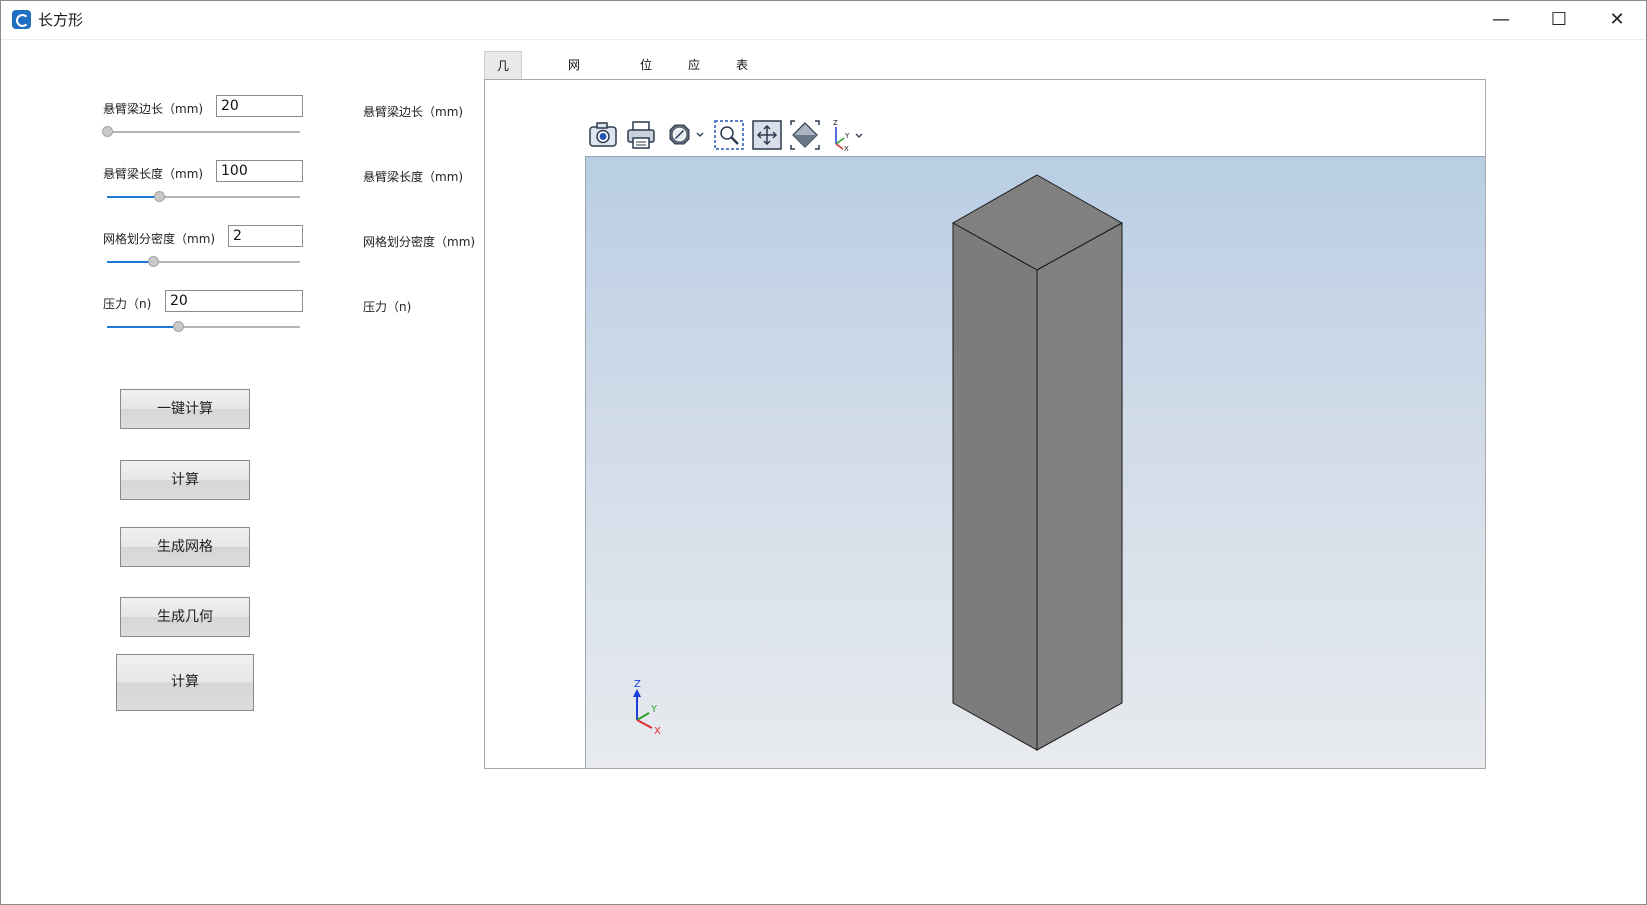 The height and width of the screenshot is (905, 1647). I want to click on axis-y-line, so click(643, 716).